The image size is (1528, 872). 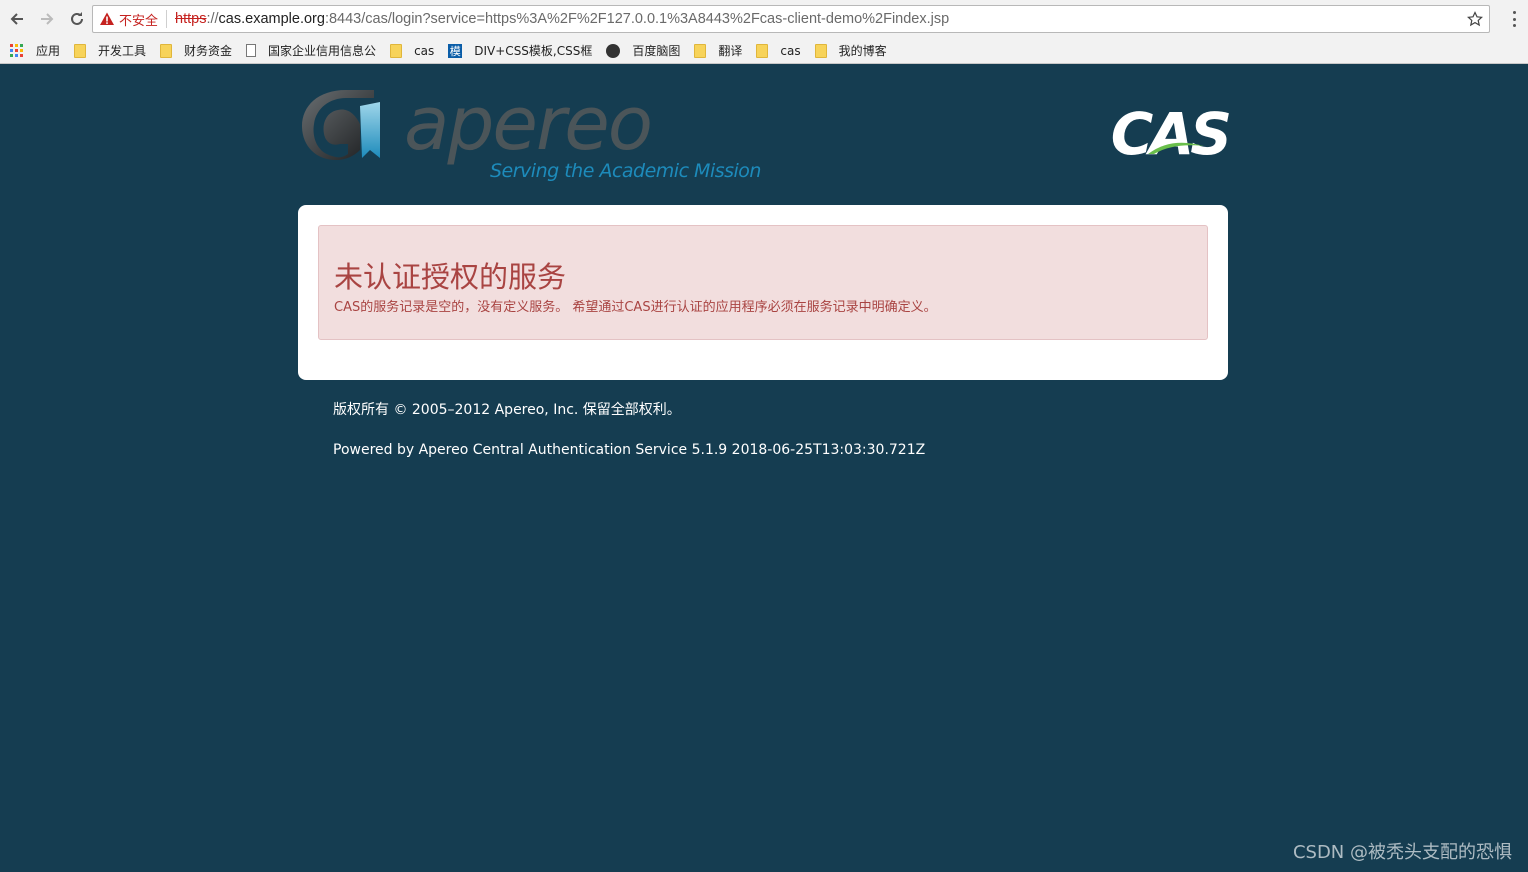 I want to click on arrow-left-icon, so click(x=16, y=19).